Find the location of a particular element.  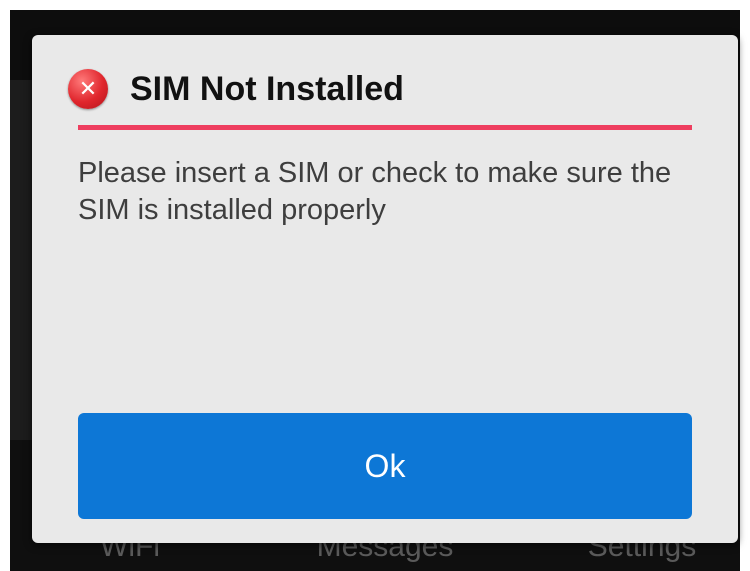

dialog-title: SIM Not Installed is located at coordinates (267, 89).